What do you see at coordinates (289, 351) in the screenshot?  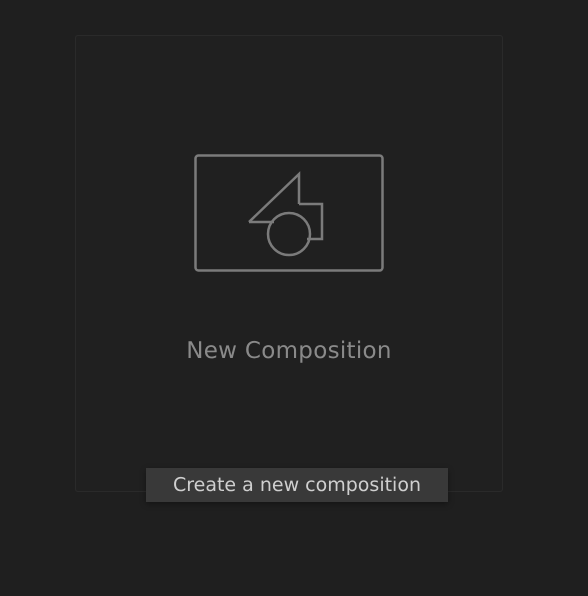 I see `card-title: New Composition` at bounding box center [289, 351].